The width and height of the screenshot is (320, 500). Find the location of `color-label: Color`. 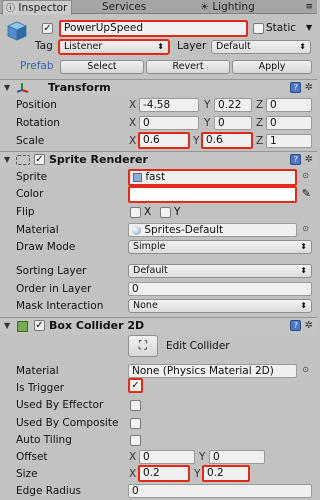

color-label: Color is located at coordinates (30, 194).